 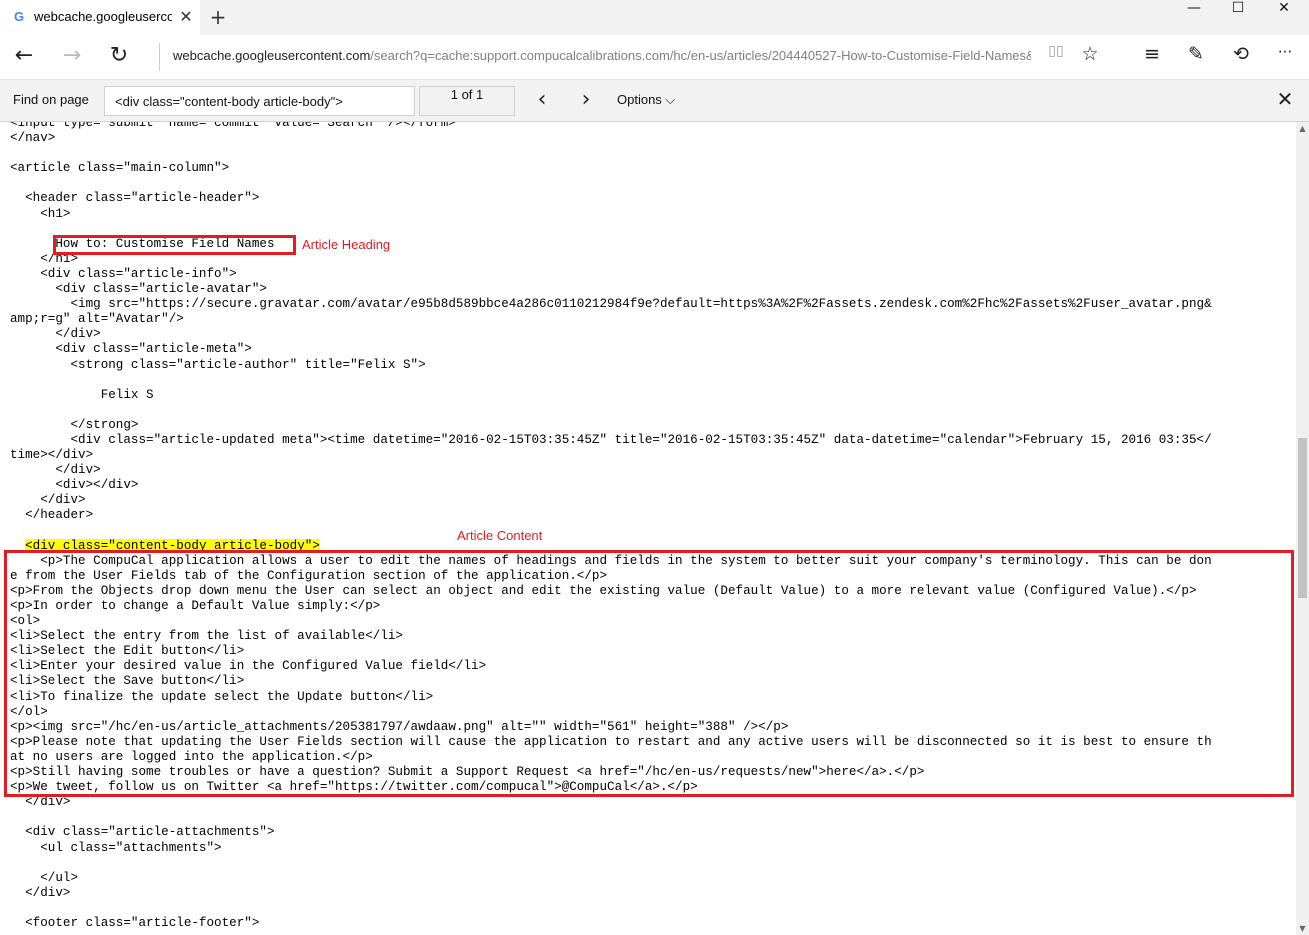 I want to click on web-note-icon: ✎, so click(x=1196, y=57).